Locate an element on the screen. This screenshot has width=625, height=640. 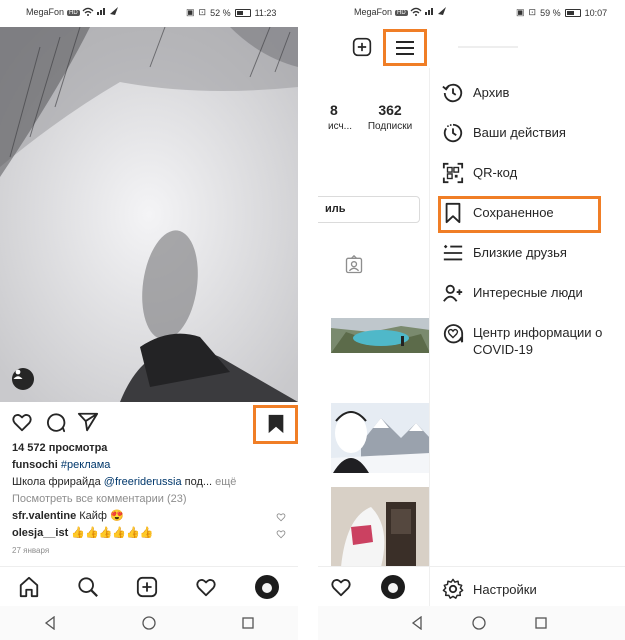
discover-people-icon is located at coordinates (453, 293).